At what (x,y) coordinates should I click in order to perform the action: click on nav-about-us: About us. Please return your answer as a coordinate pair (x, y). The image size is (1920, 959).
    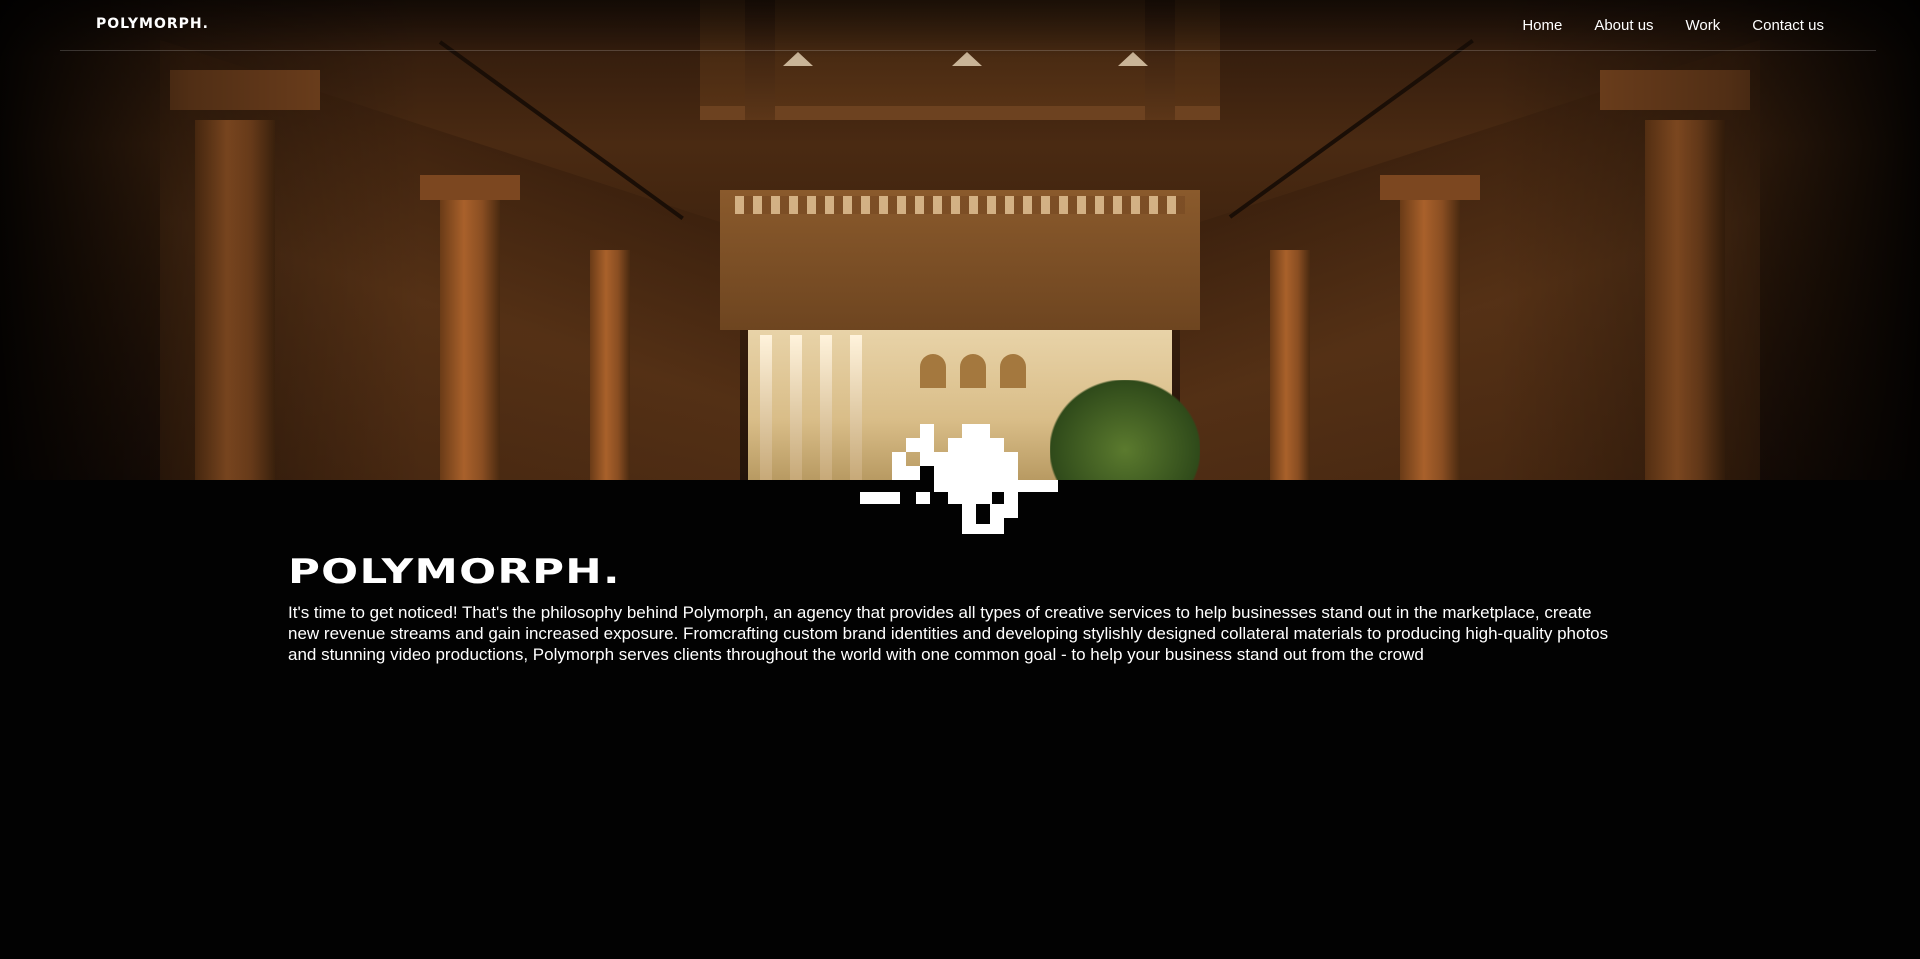
    Looking at the image, I should click on (1623, 25).